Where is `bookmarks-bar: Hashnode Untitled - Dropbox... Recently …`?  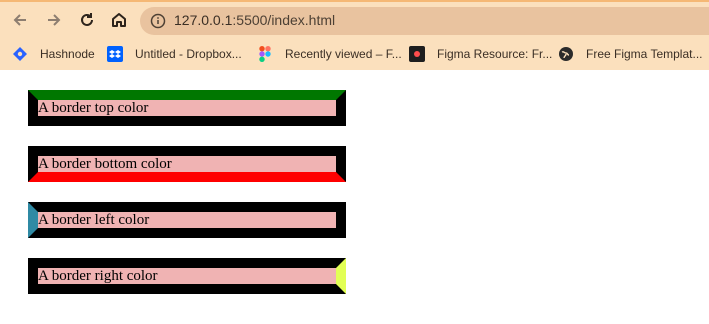 bookmarks-bar: Hashnode Untitled - Dropbox... Recently … is located at coordinates (354, 54).